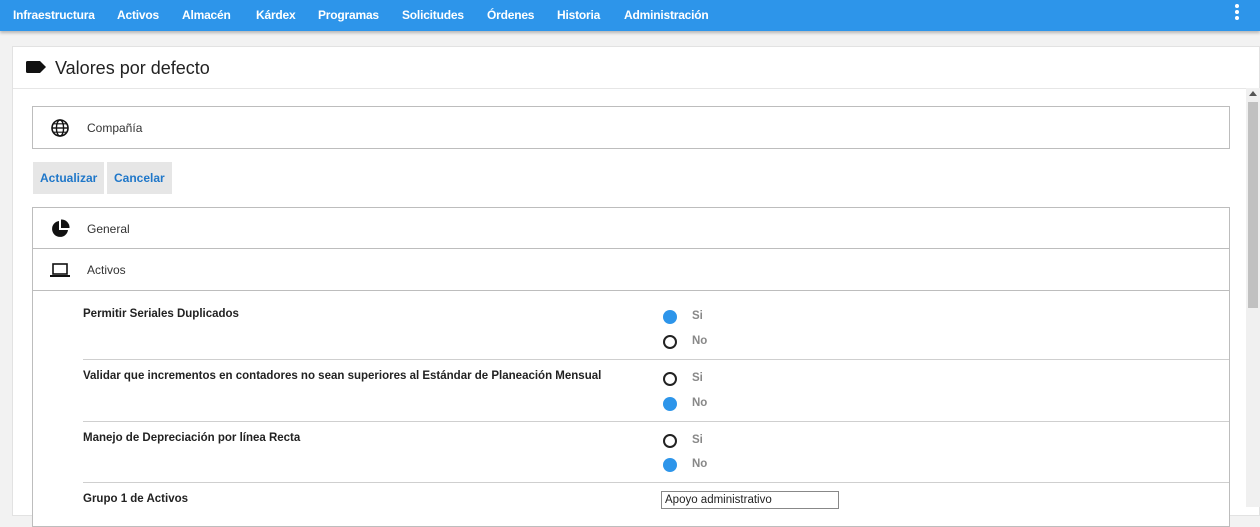 The height and width of the screenshot is (527, 1260). What do you see at coordinates (666, 15) in the screenshot?
I see `nav-item-administracion: Administración` at bounding box center [666, 15].